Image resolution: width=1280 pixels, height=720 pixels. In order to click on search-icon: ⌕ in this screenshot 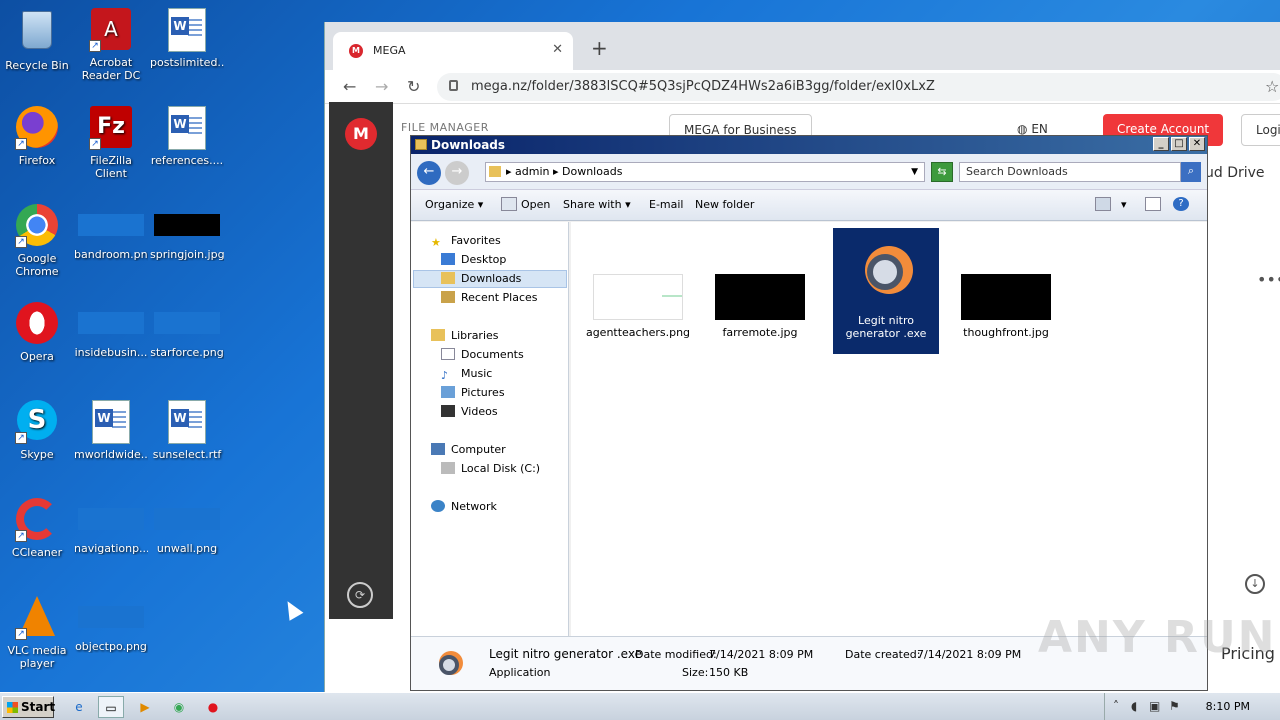, I will do `click(1191, 172)`.